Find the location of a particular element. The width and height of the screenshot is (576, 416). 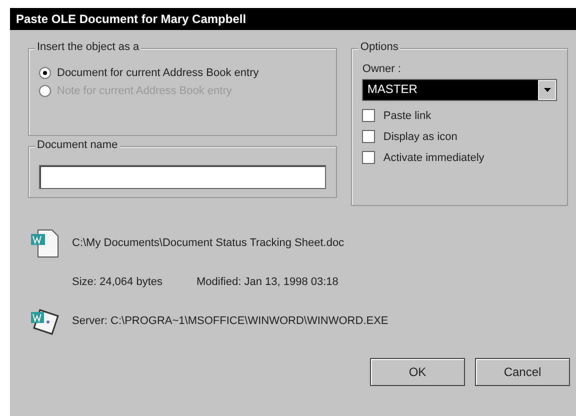

file-size: Size: 24,064 bytes is located at coordinates (117, 282).